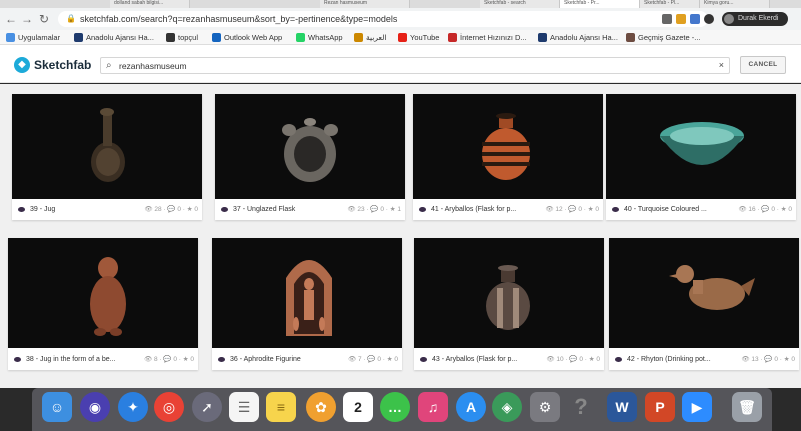 Image resolution: width=801 pixels, height=431 pixels. I want to click on model-title: 36 - Aphrodite Figurine, so click(280, 359).